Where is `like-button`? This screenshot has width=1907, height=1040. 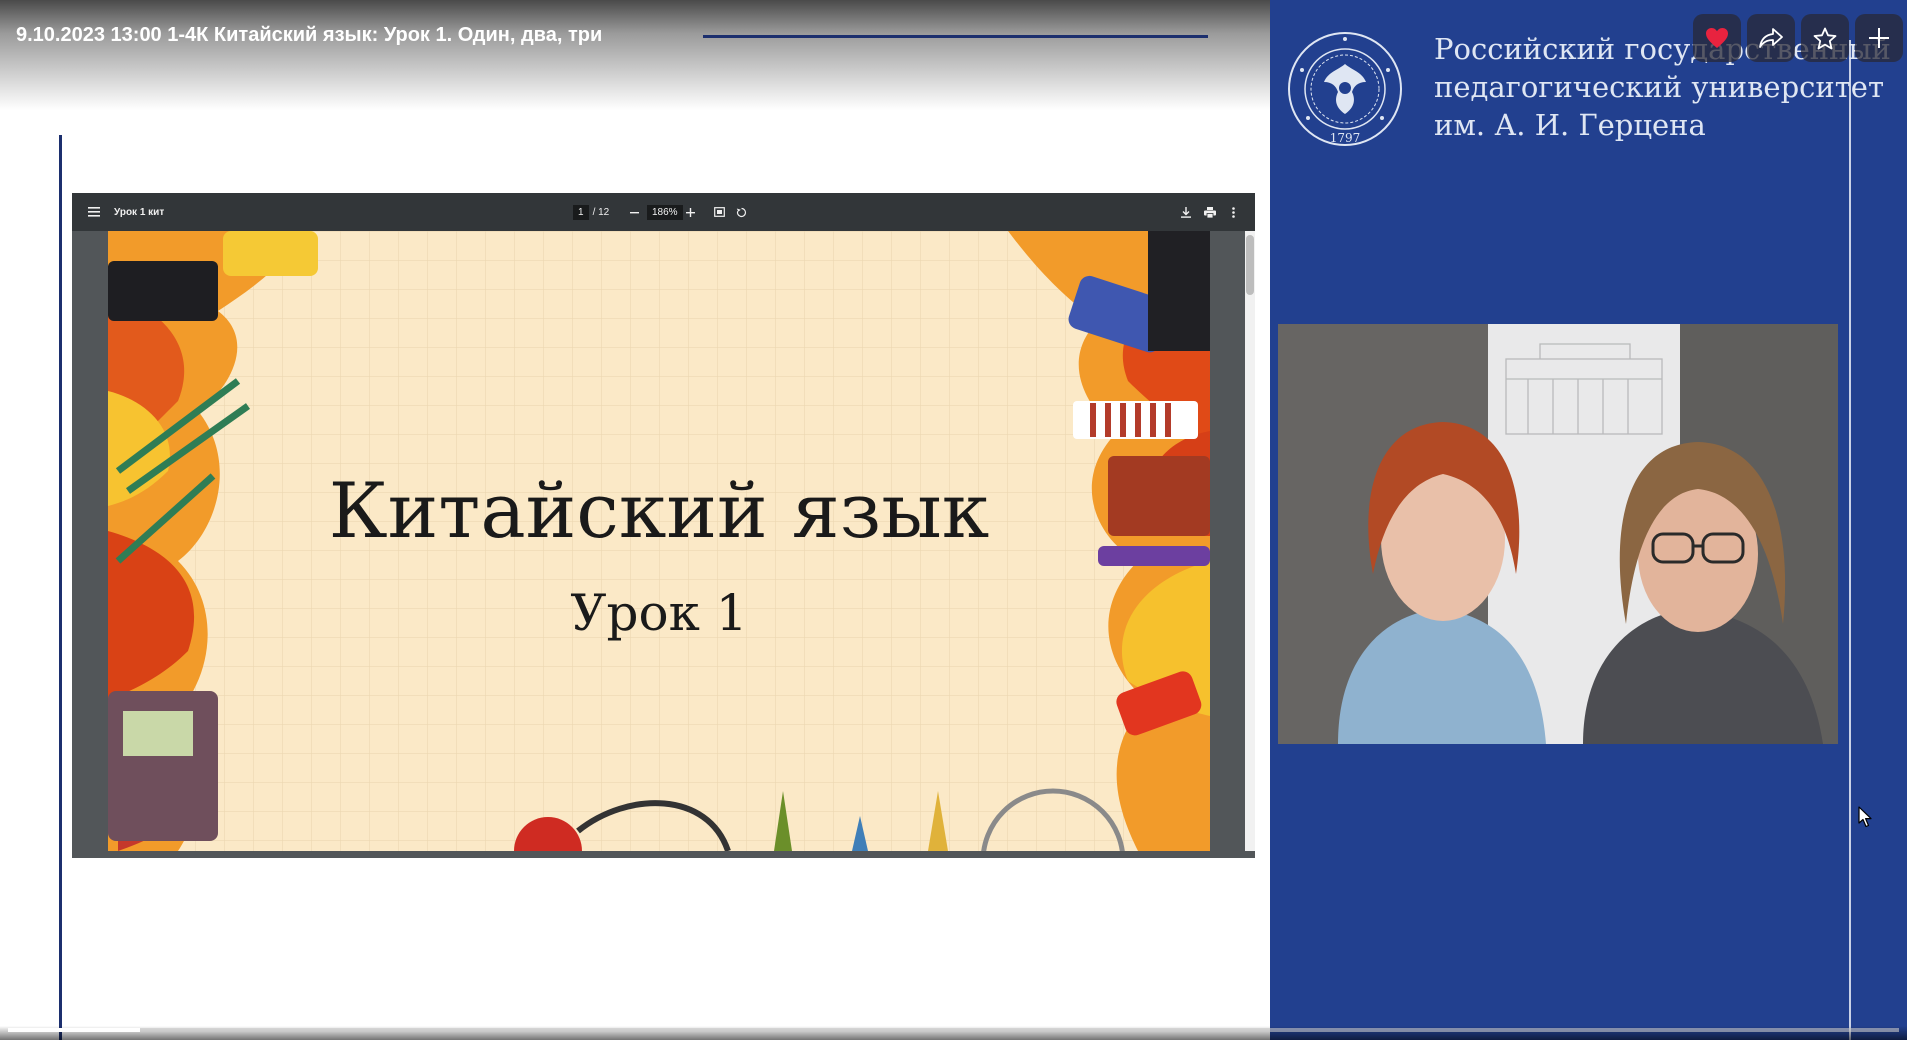
like-button is located at coordinates (1717, 38).